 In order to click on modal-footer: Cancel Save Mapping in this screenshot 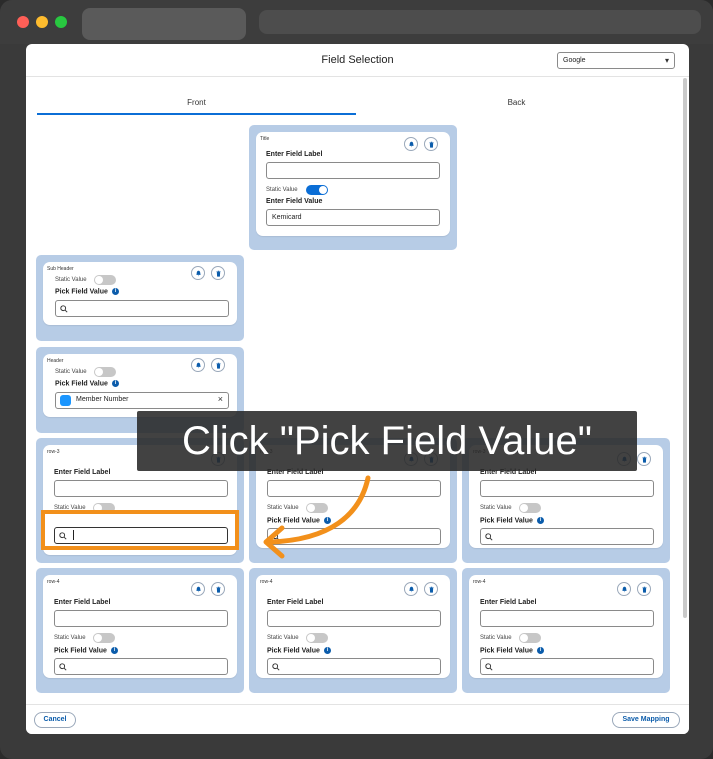, I will do `click(357, 719)`.